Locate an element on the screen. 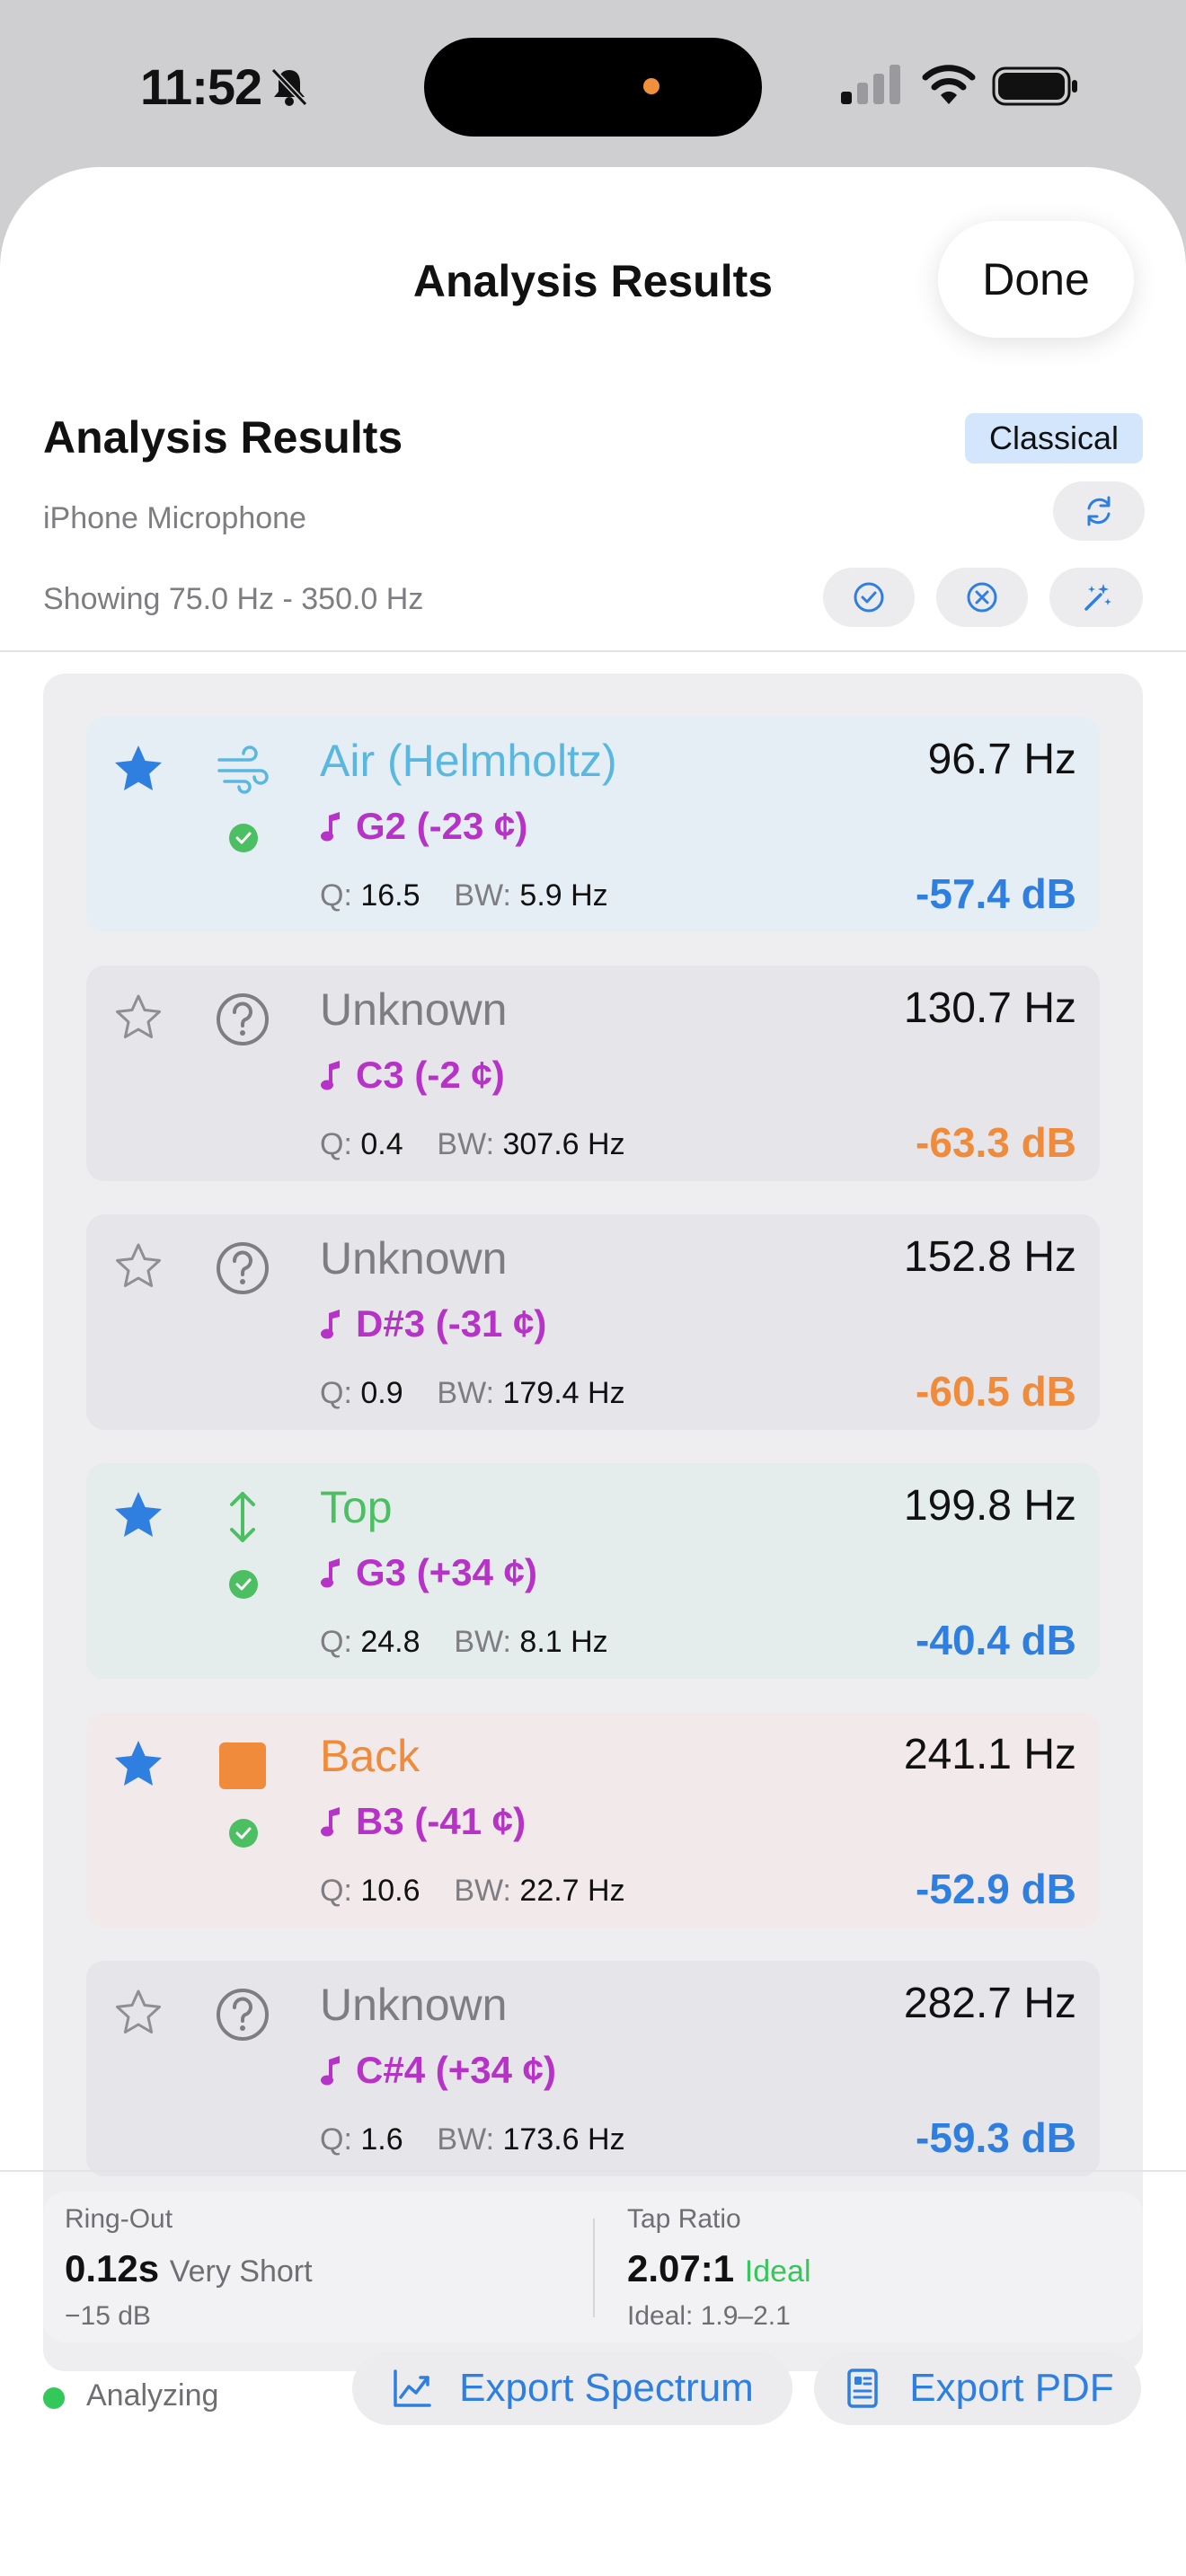 The image size is (1186, 2576). refresh-button is located at coordinates (1099, 511).